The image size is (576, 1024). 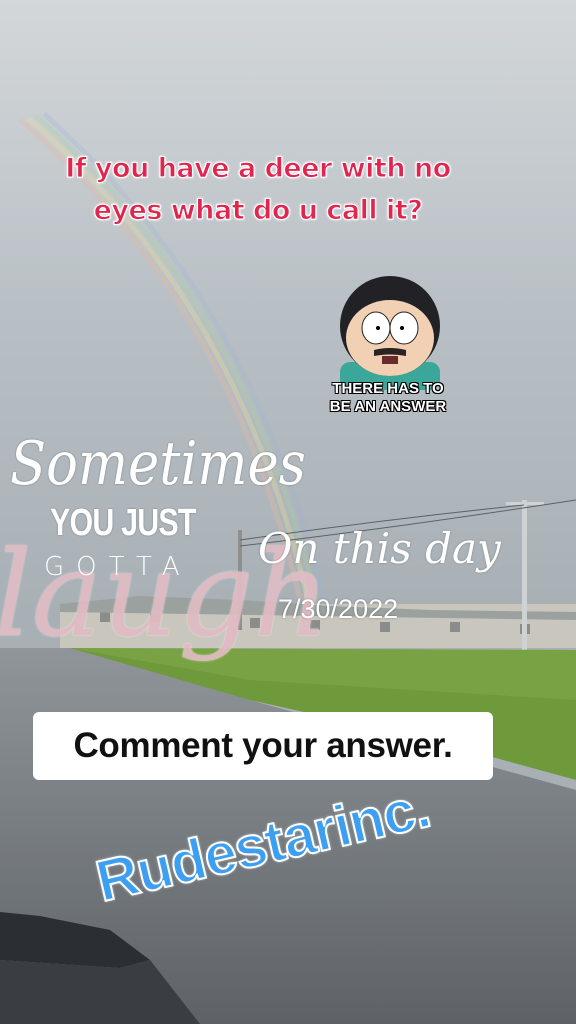 What do you see at coordinates (338, 609) in the screenshot?
I see `memory-date: 7/30/2022` at bounding box center [338, 609].